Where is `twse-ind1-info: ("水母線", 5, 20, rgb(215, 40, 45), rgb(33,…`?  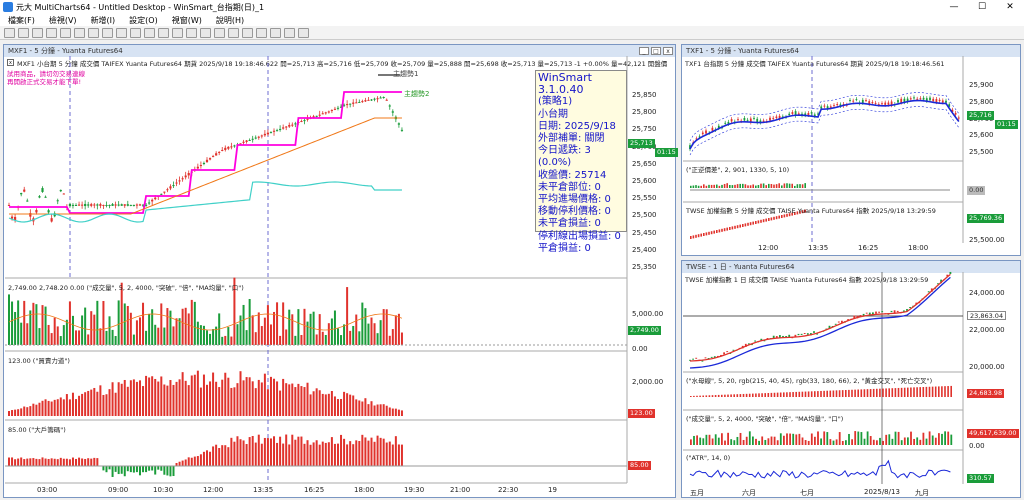
twse-ind1-info: ("水母線", 5, 20, rgb(215, 40, 45), rgb(33,… is located at coordinates (823, 379).